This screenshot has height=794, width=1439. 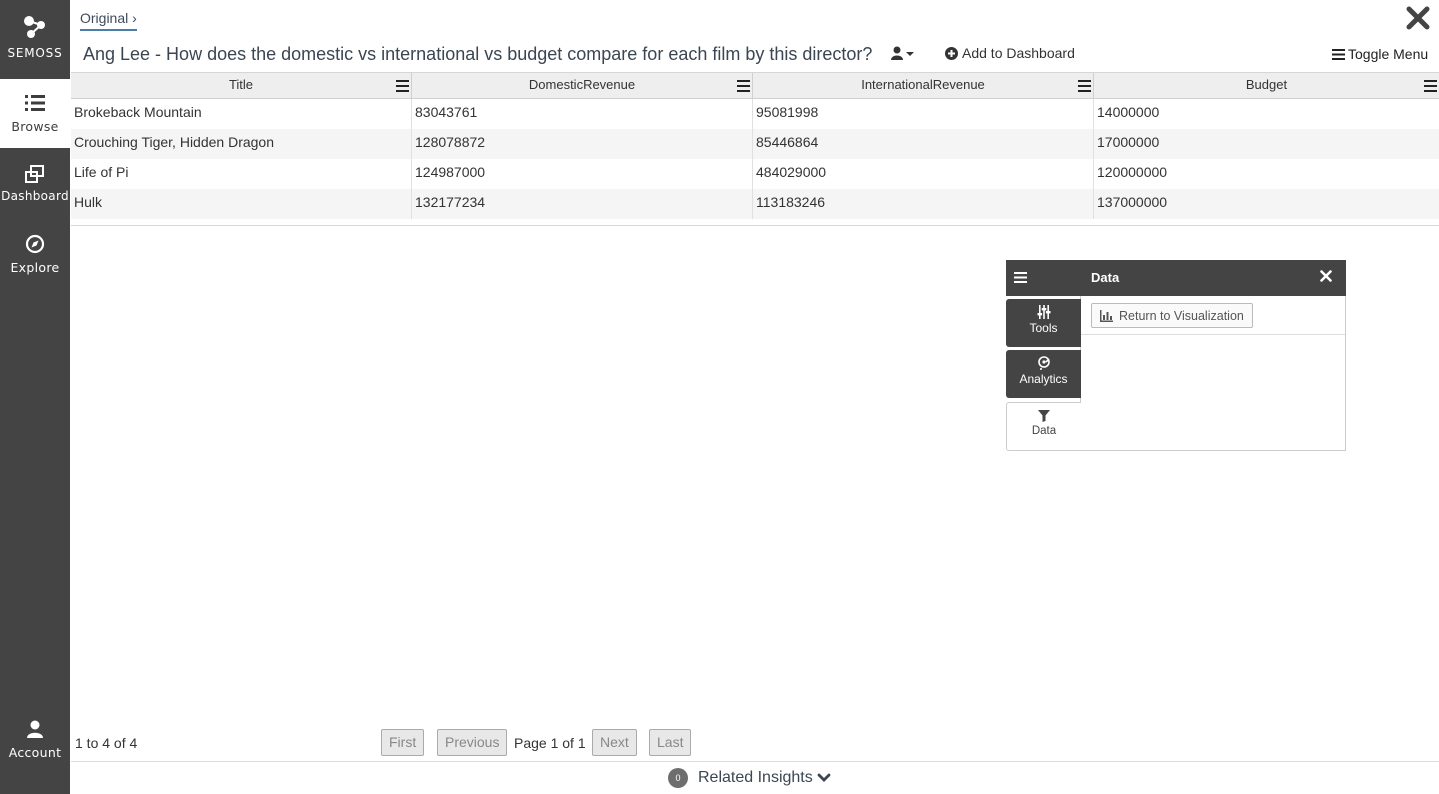 I want to click on first-page-button: First, so click(x=403, y=742).